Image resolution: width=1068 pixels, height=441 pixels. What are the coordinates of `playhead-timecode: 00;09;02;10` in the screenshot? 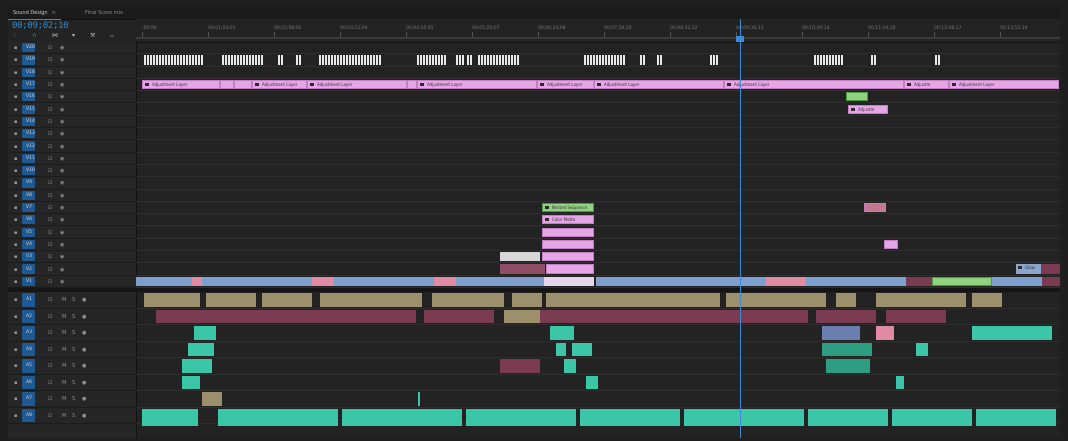 It's located at (40, 26).